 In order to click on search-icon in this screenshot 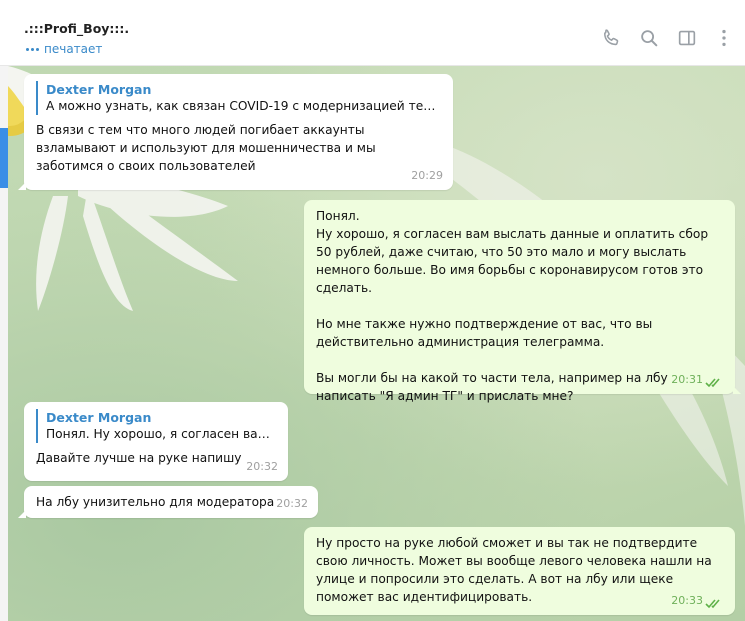, I will do `click(649, 38)`.